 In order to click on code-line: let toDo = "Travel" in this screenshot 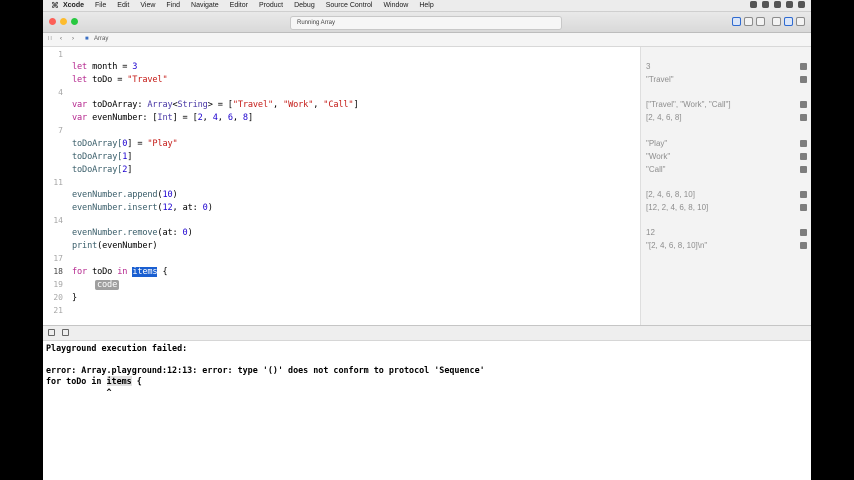, I will do `click(120, 80)`.